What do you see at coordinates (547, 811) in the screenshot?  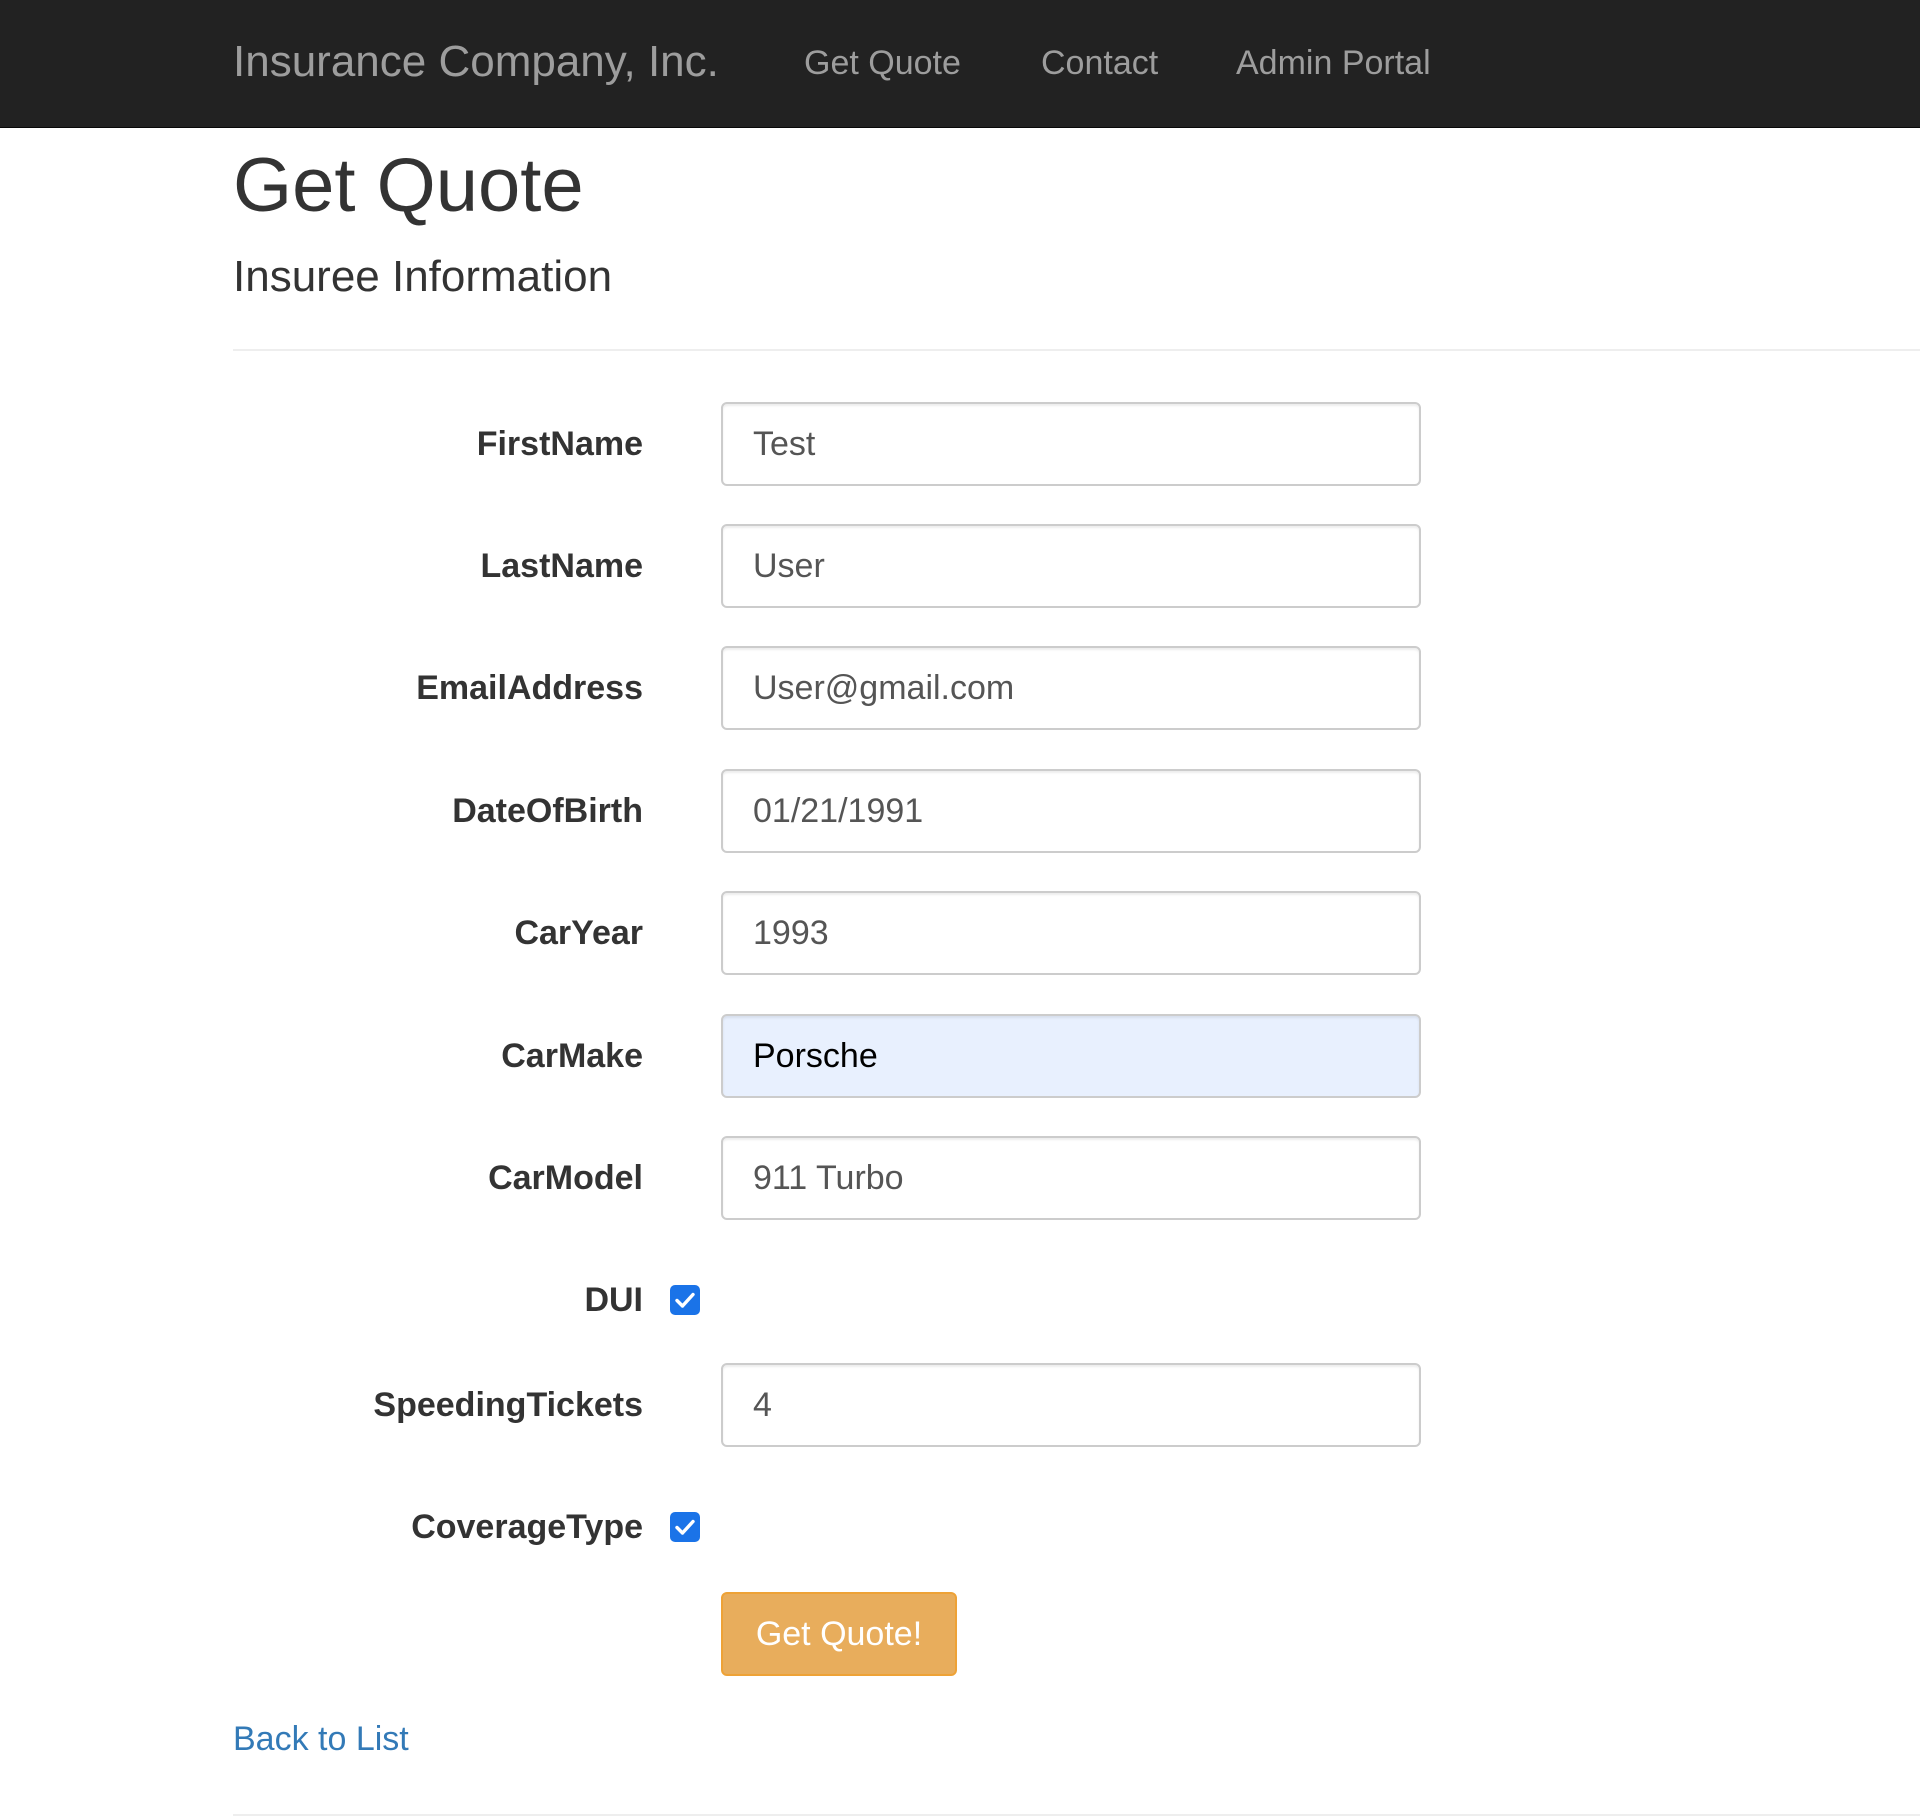 I see `dob-label: DateOfBirth` at bounding box center [547, 811].